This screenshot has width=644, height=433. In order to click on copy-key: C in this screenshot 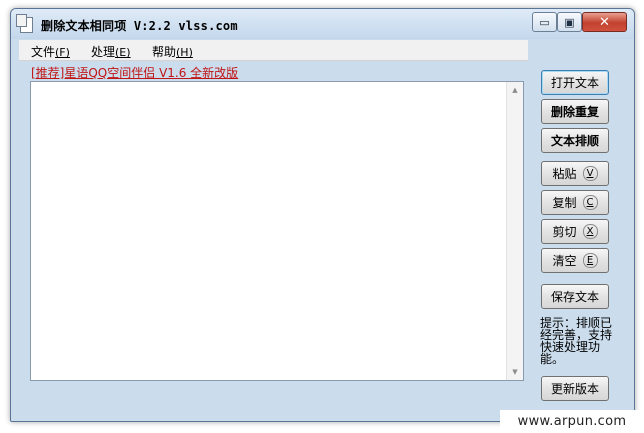, I will do `click(590, 202)`.